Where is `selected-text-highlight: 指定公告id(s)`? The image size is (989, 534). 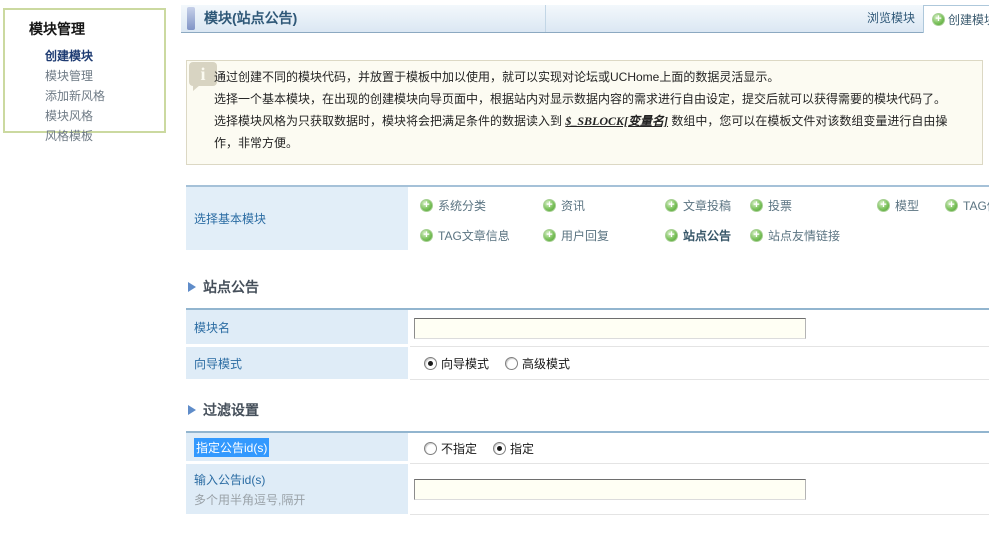
selected-text-highlight: 指定公告id(s) is located at coordinates (232, 447).